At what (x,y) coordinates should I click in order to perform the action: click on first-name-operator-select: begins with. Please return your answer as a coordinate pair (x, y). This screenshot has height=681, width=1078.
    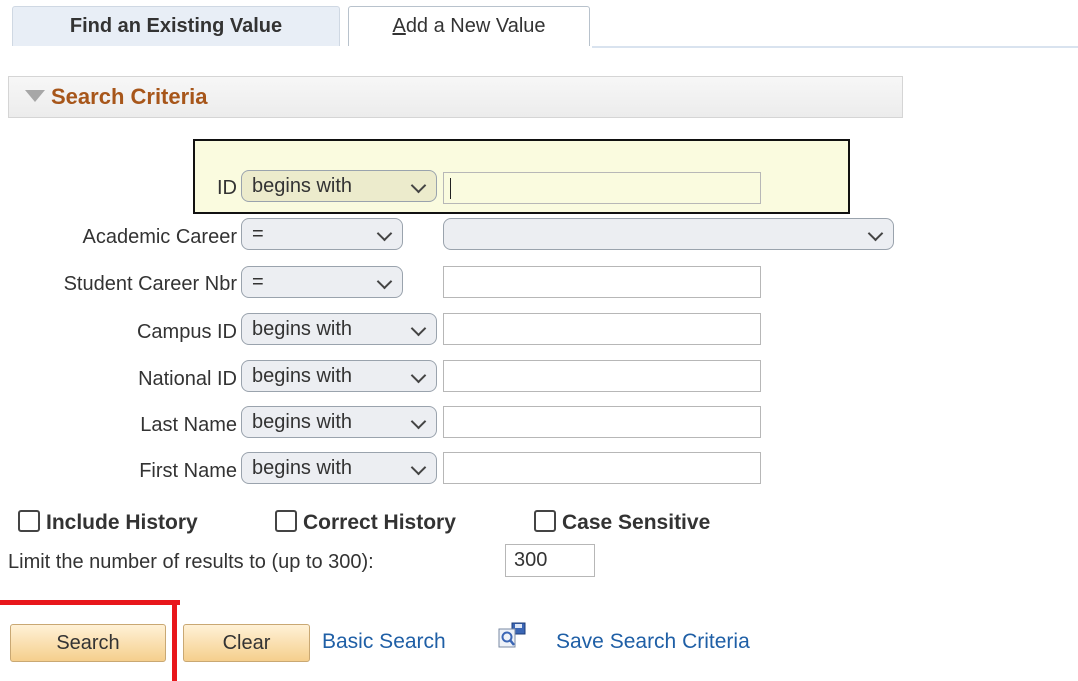
    Looking at the image, I should click on (339, 468).